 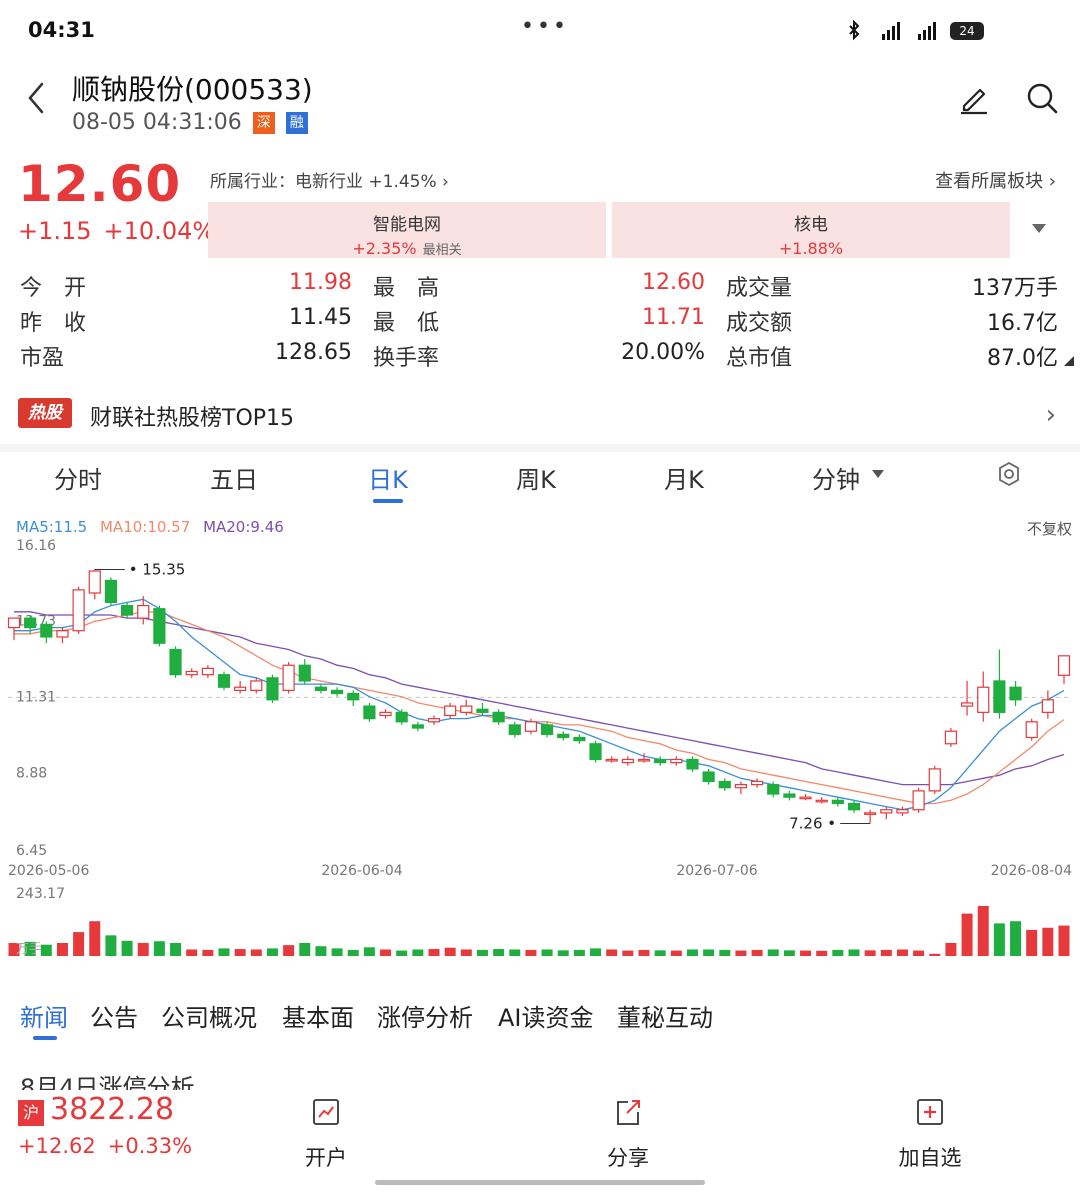 I want to click on quote-value: 20.00%, so click(x=663, y=352).